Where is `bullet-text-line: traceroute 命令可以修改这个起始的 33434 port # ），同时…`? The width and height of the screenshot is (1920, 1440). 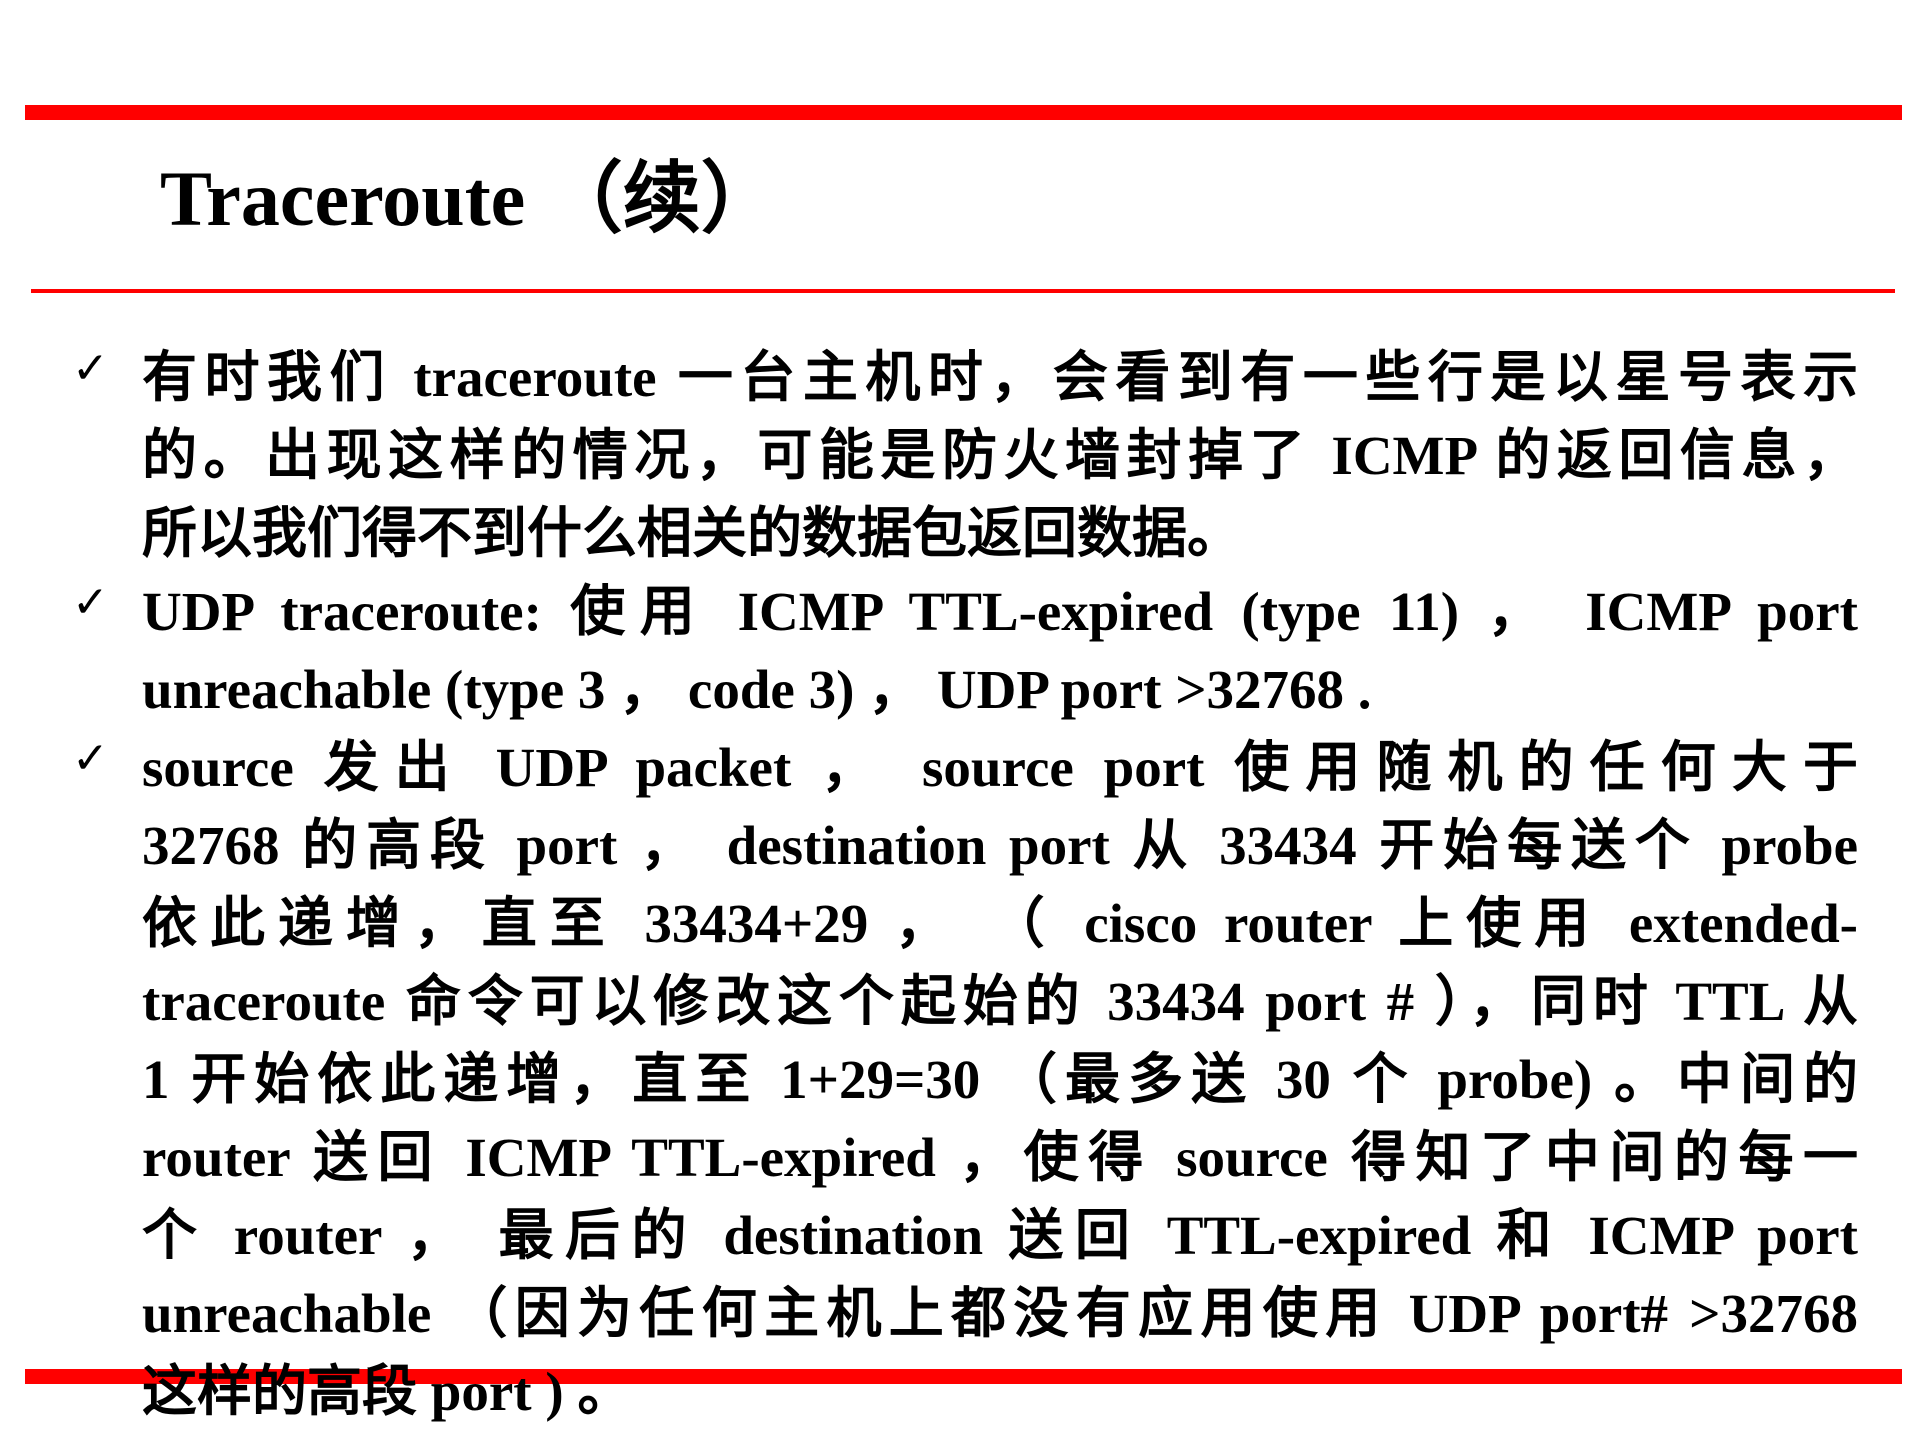
bullet-text-line: traceroute 命令可以修改这个起始的 33434 port # ），同时… is located at coordinates (1000, 1001).